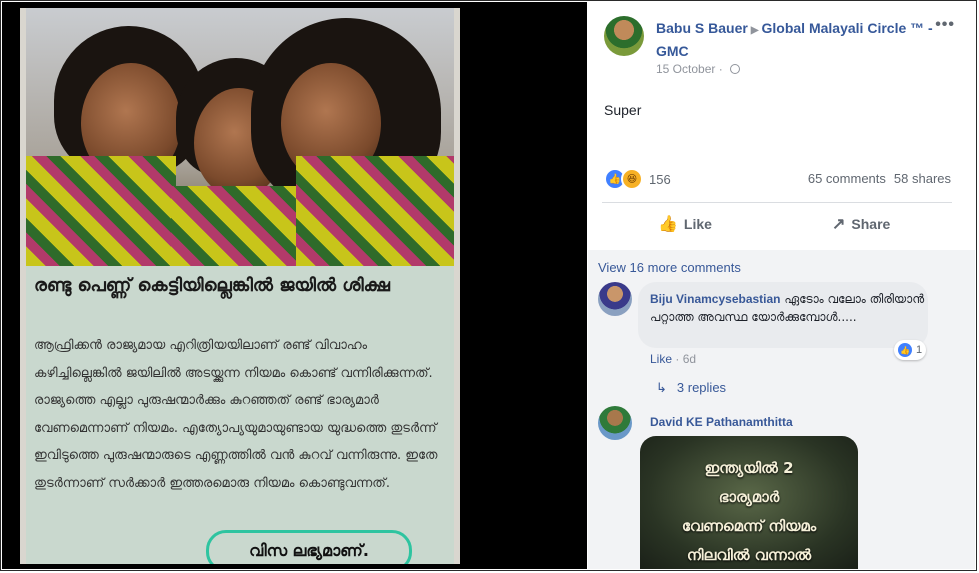 The height and width of the screenshot is (573, 979). Describe the element at coordinates (685, 69) in the screenshot. I see `post-date-link: 15 October` at that location.